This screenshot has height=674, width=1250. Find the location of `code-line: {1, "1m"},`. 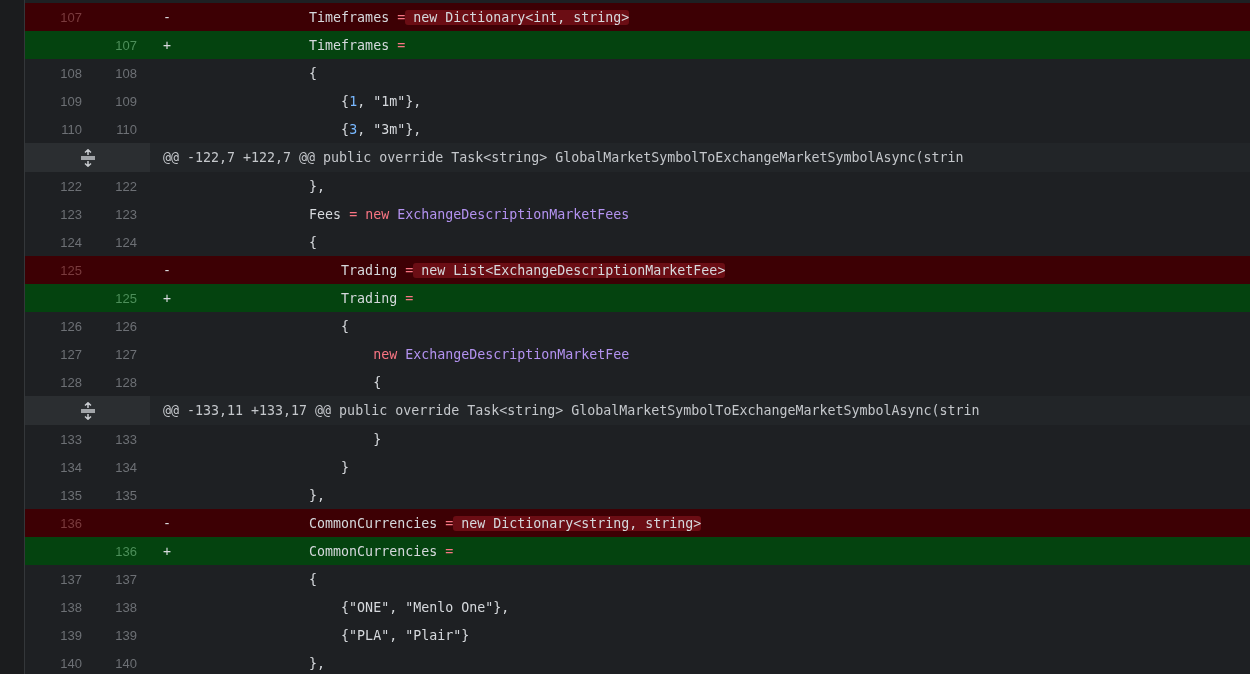

code-line: {1, "1m"}, is located at coordinates (381, 101).